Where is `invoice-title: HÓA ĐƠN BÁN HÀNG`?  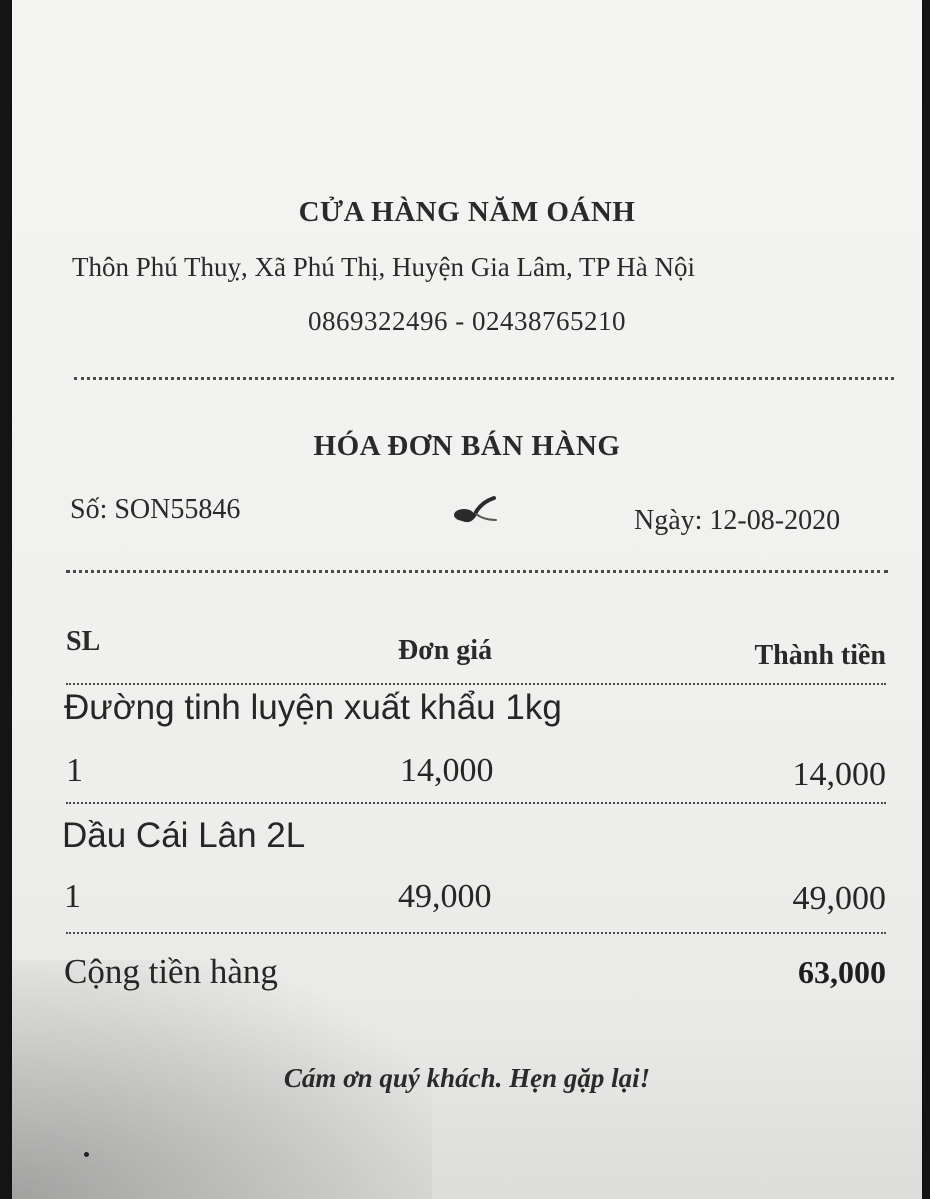 invoice-title: HÓA ĐƠN BÁN HÀNG is located at coordinates (467, 446).